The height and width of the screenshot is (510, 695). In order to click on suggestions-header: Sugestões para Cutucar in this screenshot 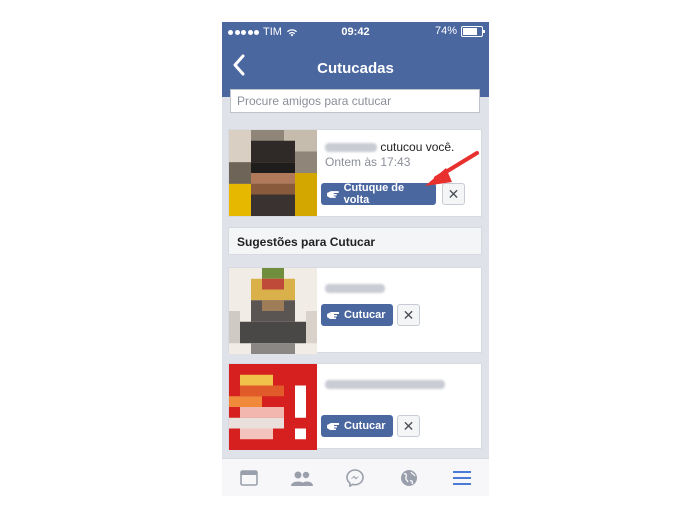, I will do `click(355, 241)`.